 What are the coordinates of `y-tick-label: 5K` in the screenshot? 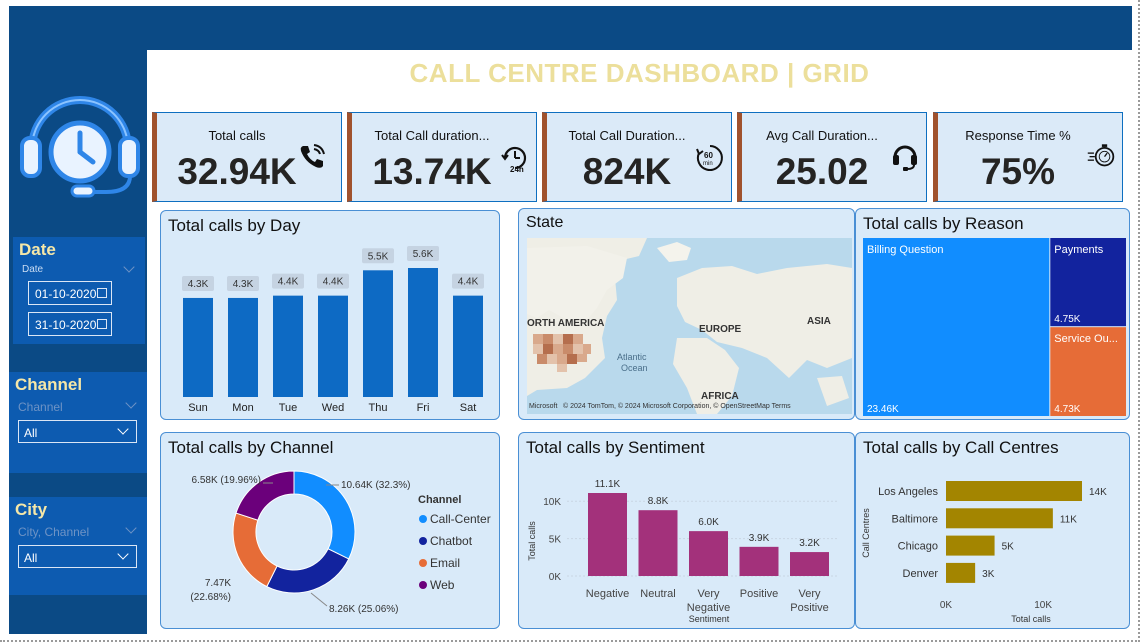 It's located at (555, 540).